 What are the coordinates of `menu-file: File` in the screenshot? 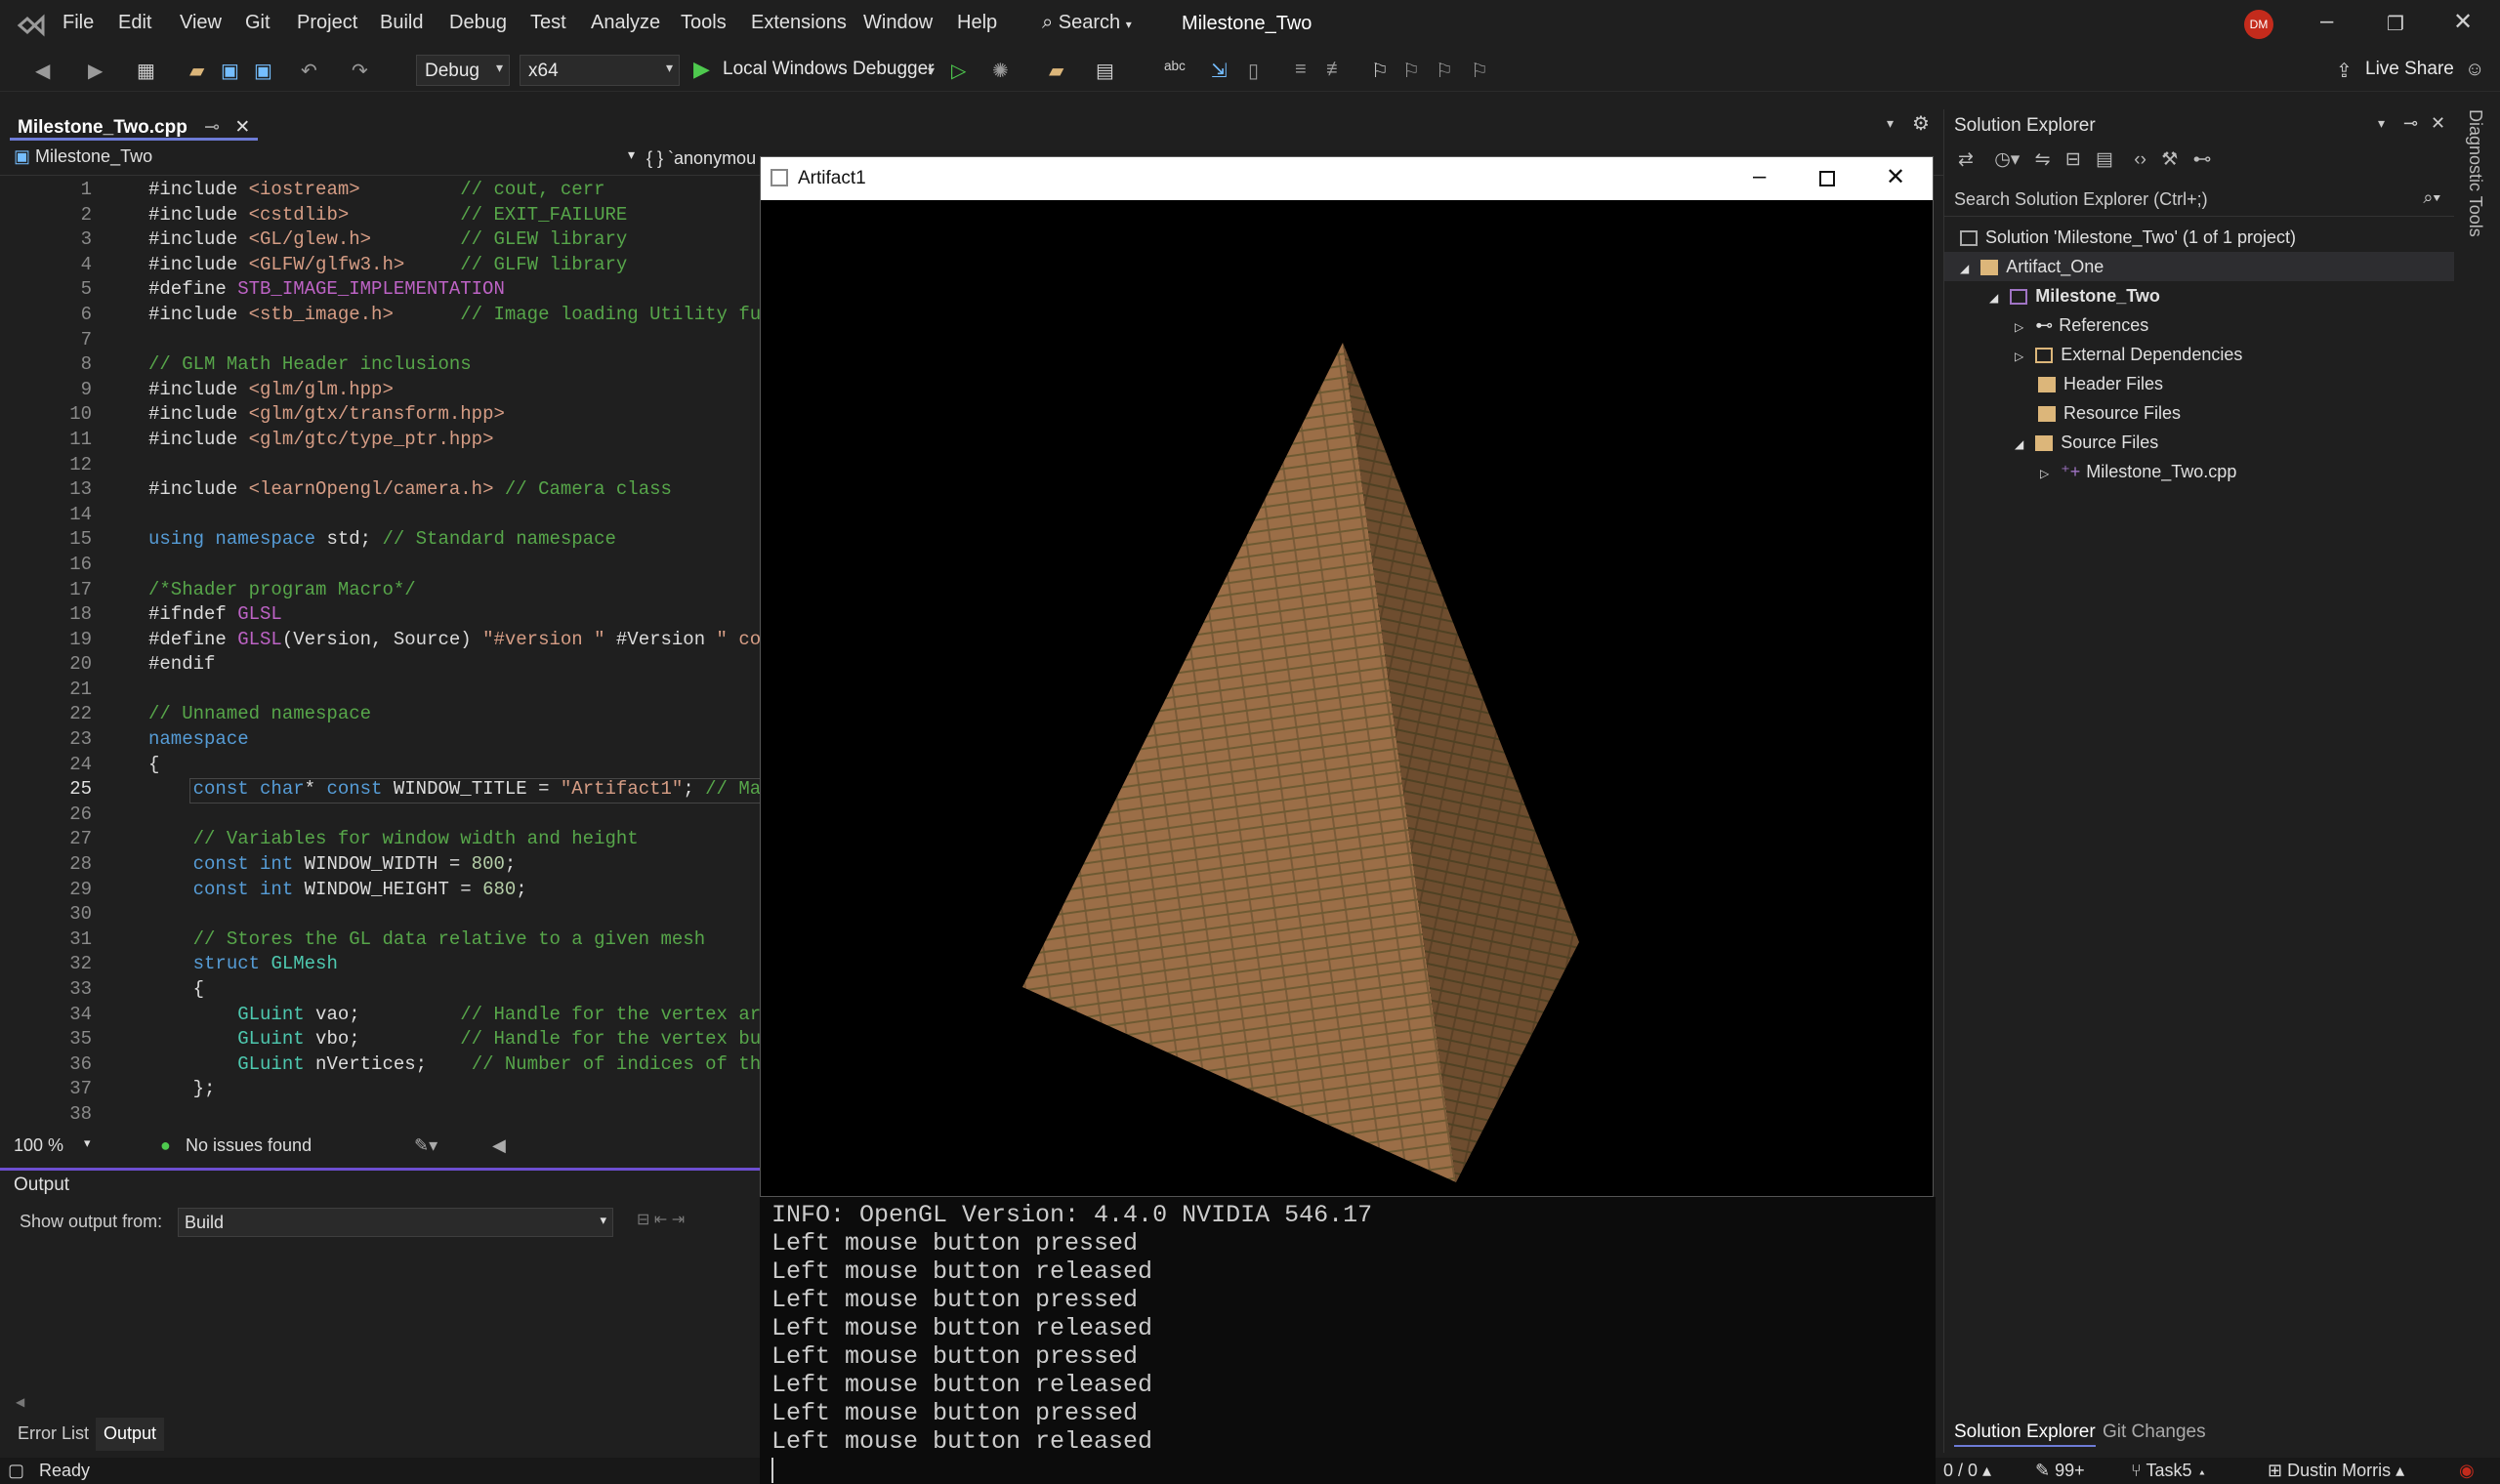 It's located at (78, 23).